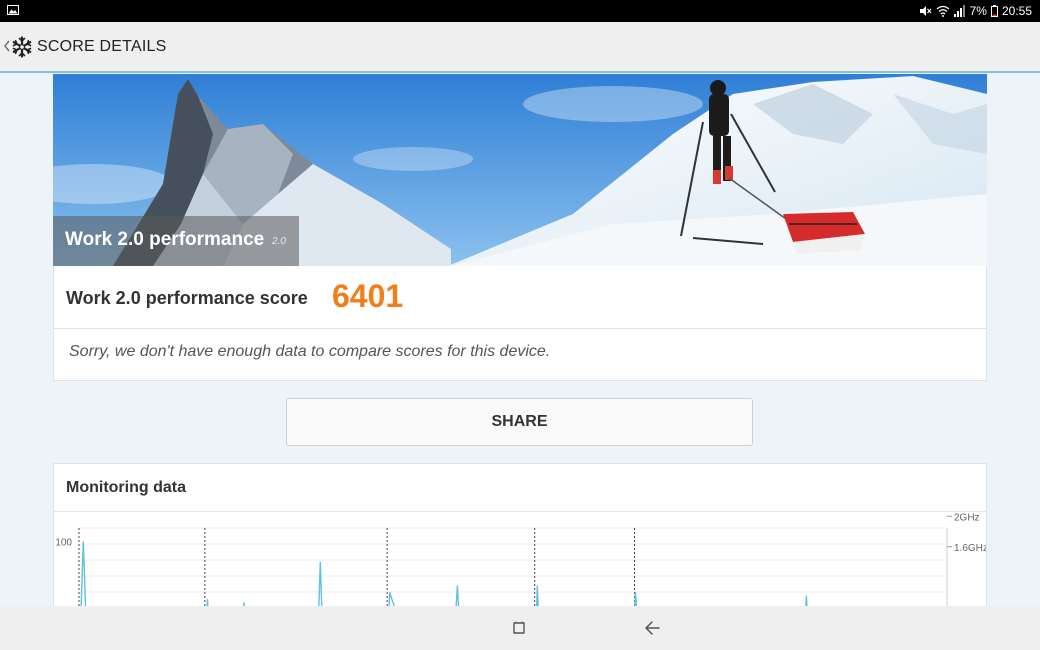 The width and height of the screenshot is (1040, 650). What do you see at coordinates (520, 47) in the screenshot?
I see `app-header: SCORE DETAILS` at bounding box center [520, 47].